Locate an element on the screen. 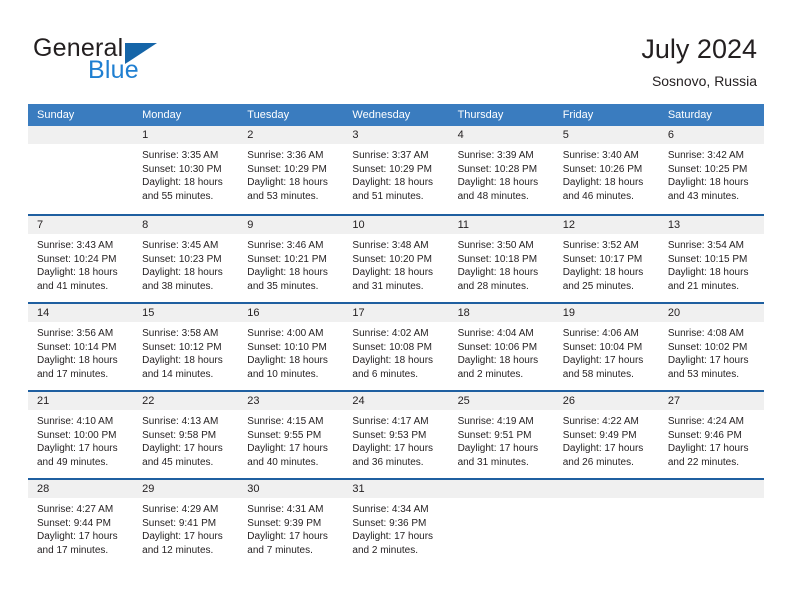 This screenshot has width=792, height=612. sunrise-label: Sunrise: 4:17 AM is located at coordinates (390, 421).